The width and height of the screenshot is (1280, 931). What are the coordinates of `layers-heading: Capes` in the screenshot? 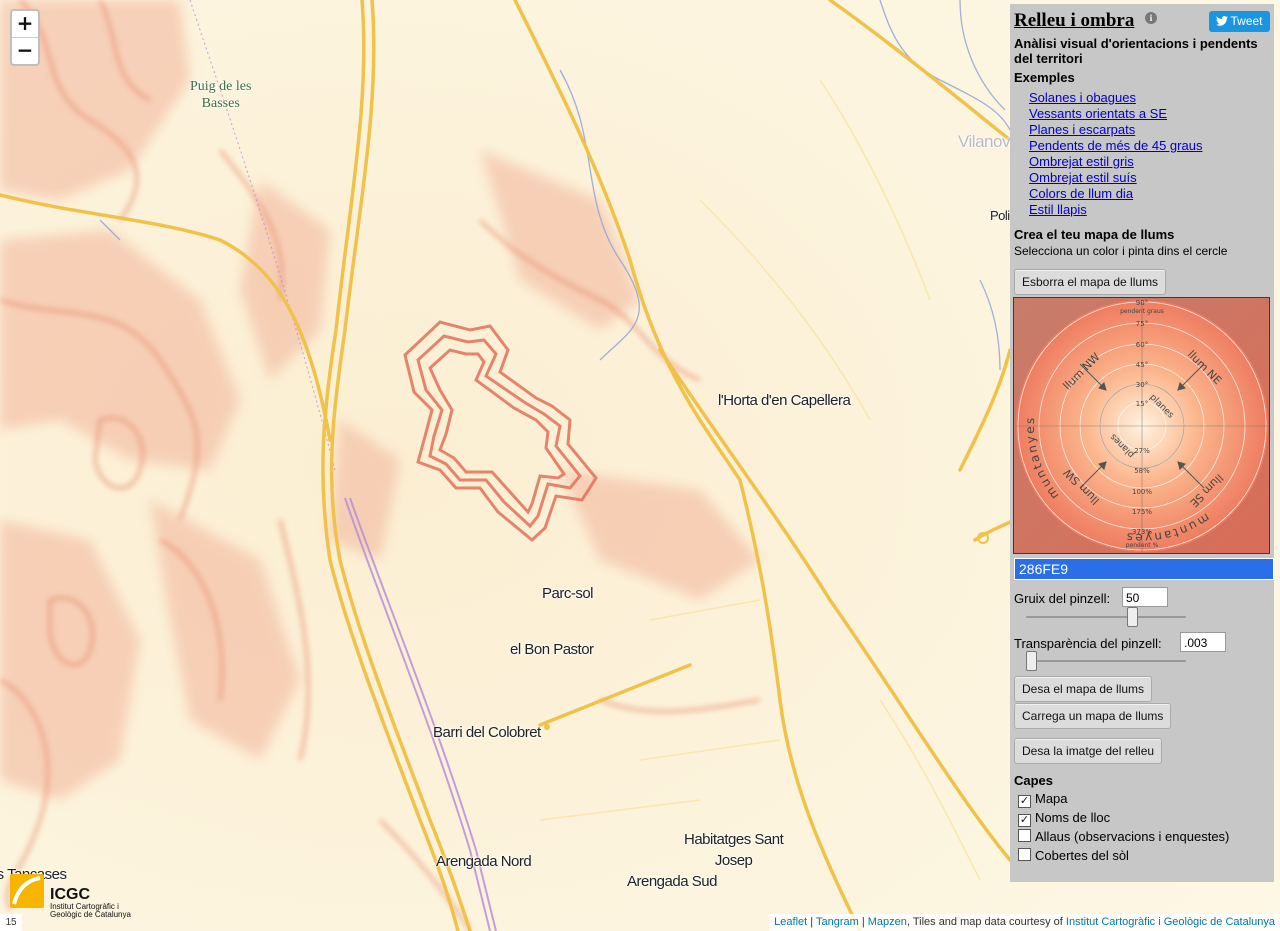 It's located at (1034, 780).